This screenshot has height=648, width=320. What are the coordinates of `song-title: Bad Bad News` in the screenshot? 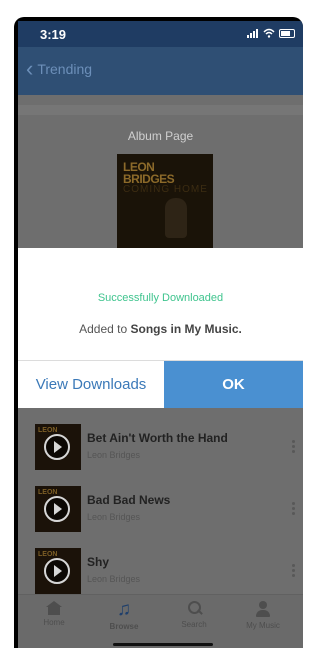 It's located at (129, 500).